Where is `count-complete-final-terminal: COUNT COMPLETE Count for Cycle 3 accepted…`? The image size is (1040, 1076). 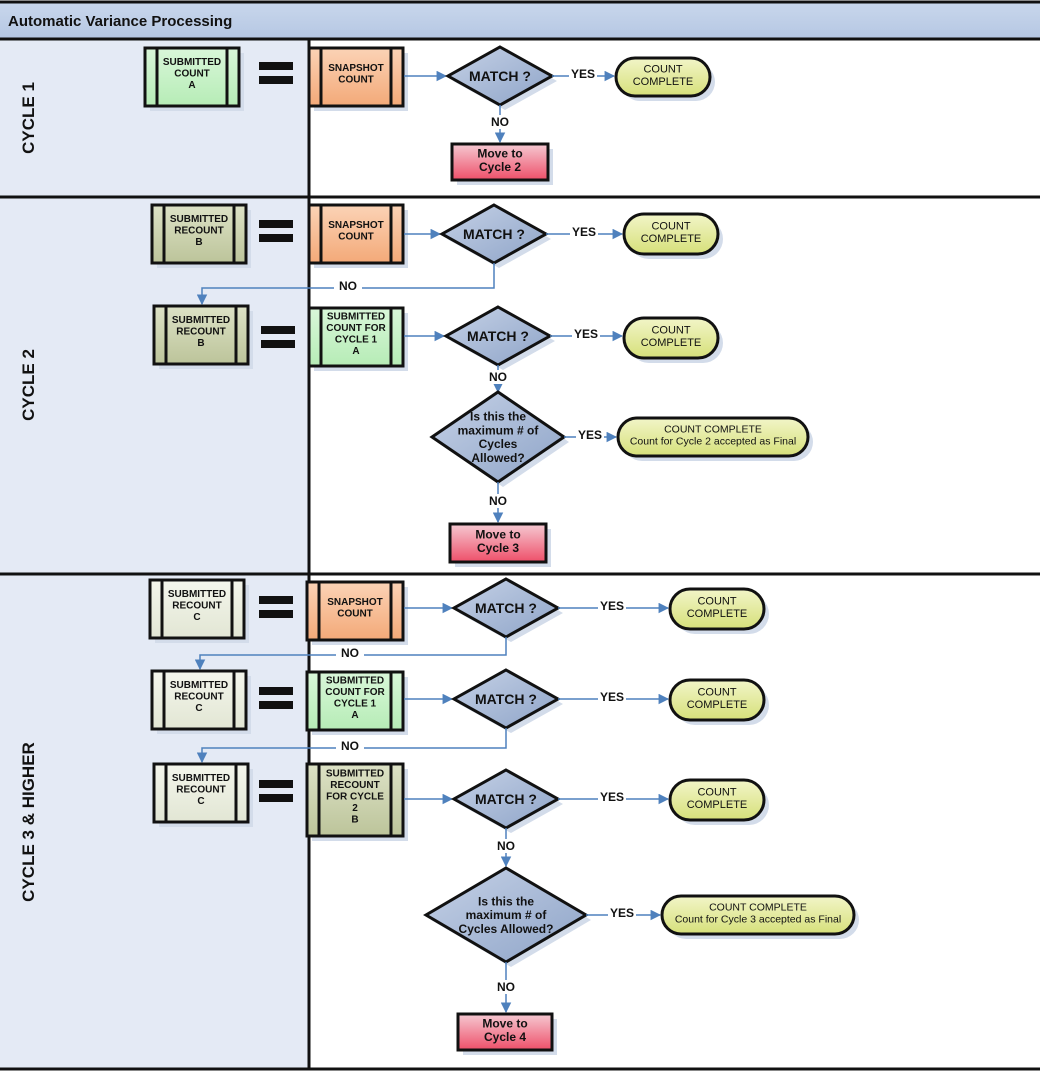 count-complete-final-terminal: COUNT COMPLETE Count for Cycle 3 accepted… is located at coordinates (759, 916).